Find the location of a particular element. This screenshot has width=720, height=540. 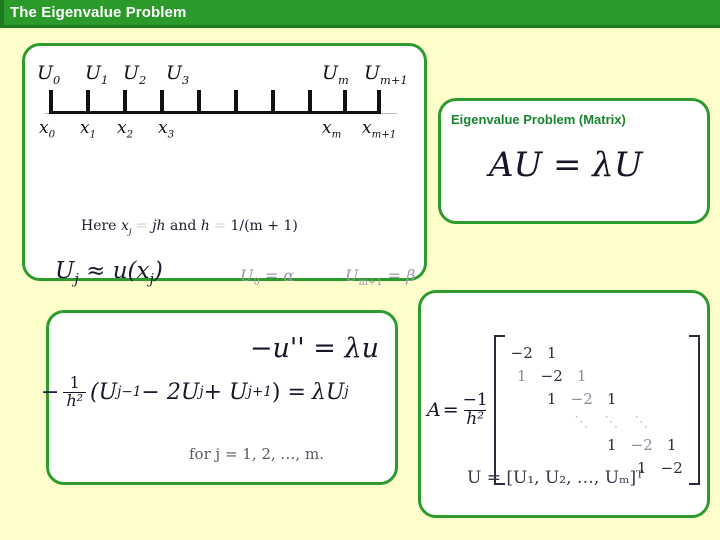

here-equals-1: = is located at coordinates (142, 226).